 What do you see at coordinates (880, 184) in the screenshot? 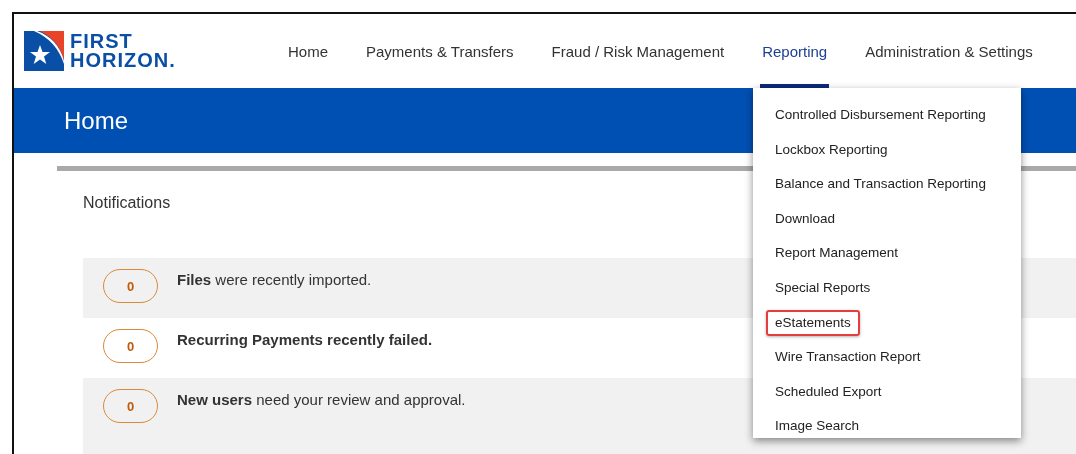
I see `menu-item: Balance and Transaction Reporting` at bounding box center [880, 184].